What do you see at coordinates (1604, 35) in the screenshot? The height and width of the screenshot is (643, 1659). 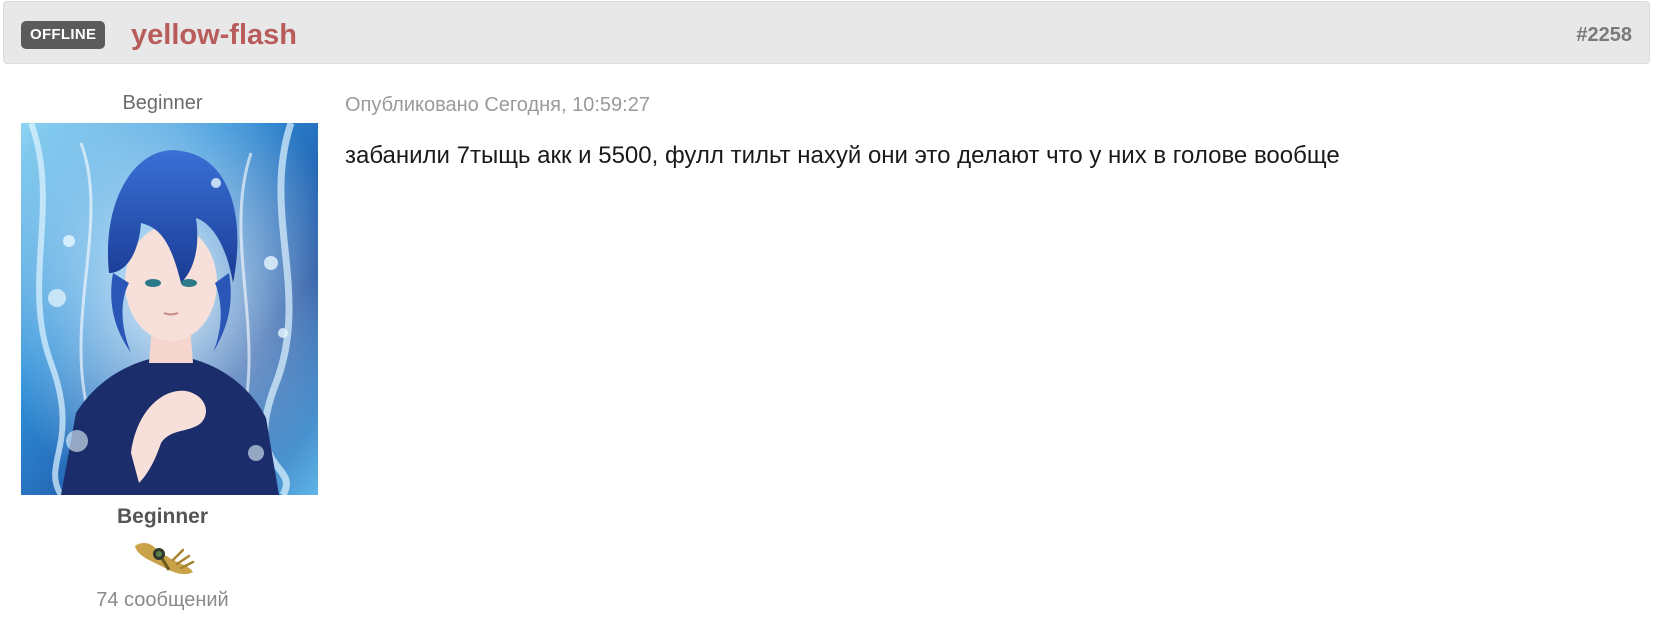 I see `post-number-link: #2258` at bounding box center [1604, 35].